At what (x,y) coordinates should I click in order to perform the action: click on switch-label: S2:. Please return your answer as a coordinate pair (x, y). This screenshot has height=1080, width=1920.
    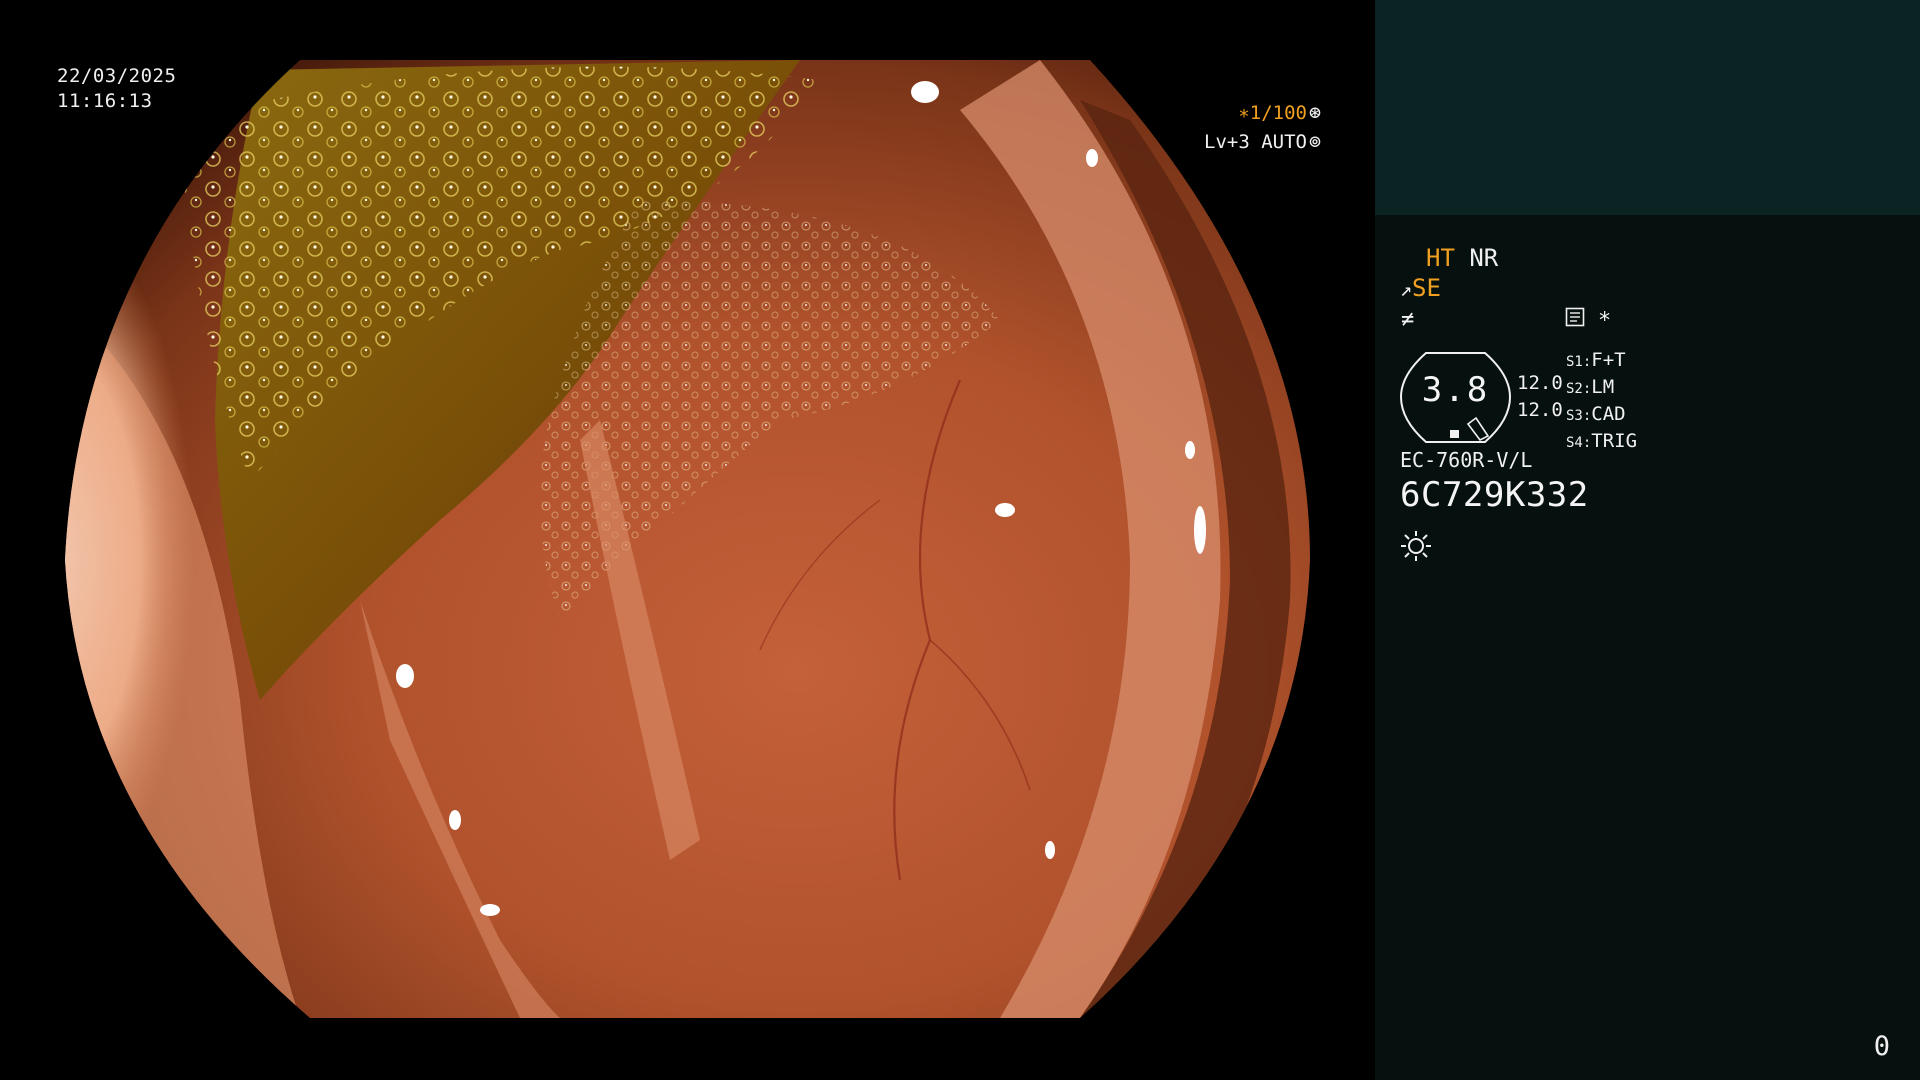
    Looking at the image, I should click on (1579, 389).